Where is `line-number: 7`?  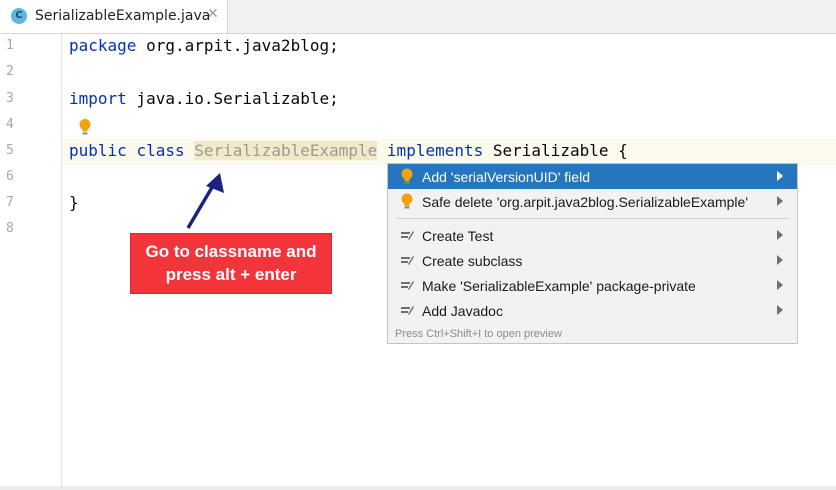 line-number: 7 is located at coordinates (10, 202).